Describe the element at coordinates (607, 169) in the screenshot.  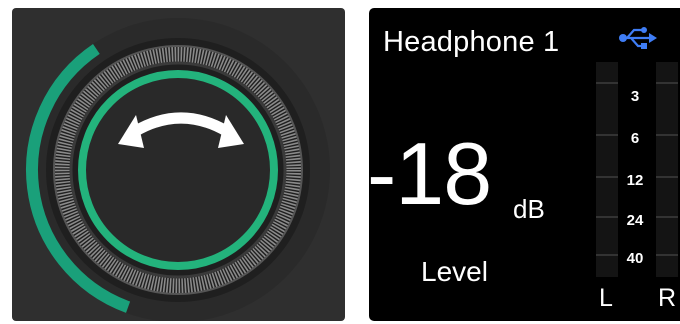
I see `meter-left` at that location.